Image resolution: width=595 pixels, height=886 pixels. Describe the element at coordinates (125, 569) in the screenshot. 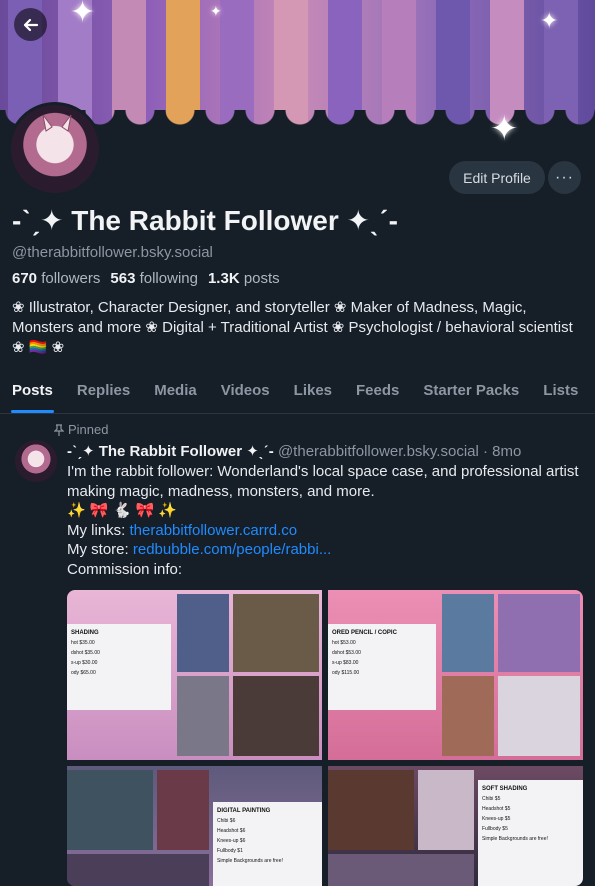

I see `post-commission-line: Commission info:` at that location.